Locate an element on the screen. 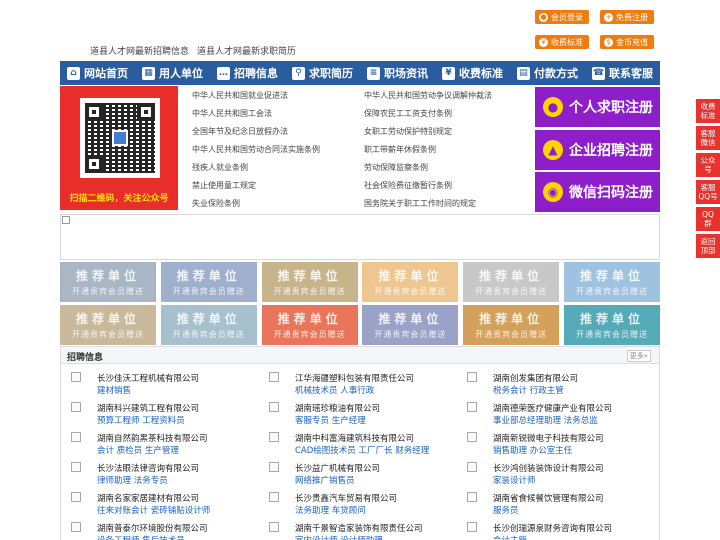 This screenshot has height=540, width=720. job-positions: 网络推广销售员 is located at coordinates (325, 480).